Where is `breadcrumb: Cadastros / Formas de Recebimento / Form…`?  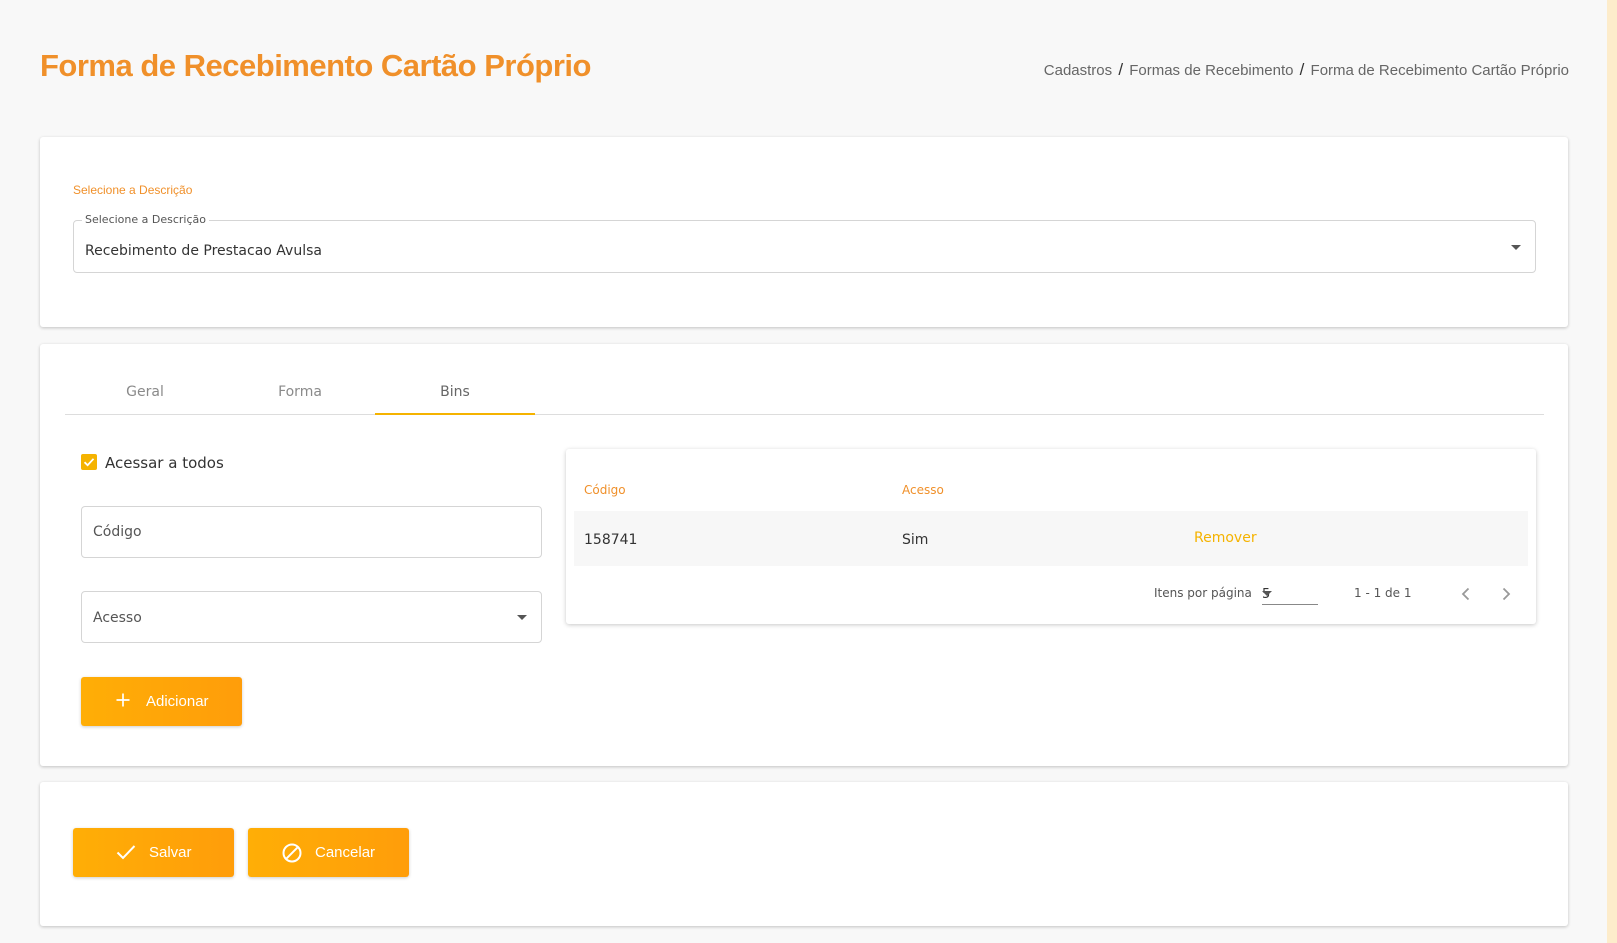 breadcrumb: Cadastros / Formas de Recebimento / Form… is located at coordinates (1306, 70).